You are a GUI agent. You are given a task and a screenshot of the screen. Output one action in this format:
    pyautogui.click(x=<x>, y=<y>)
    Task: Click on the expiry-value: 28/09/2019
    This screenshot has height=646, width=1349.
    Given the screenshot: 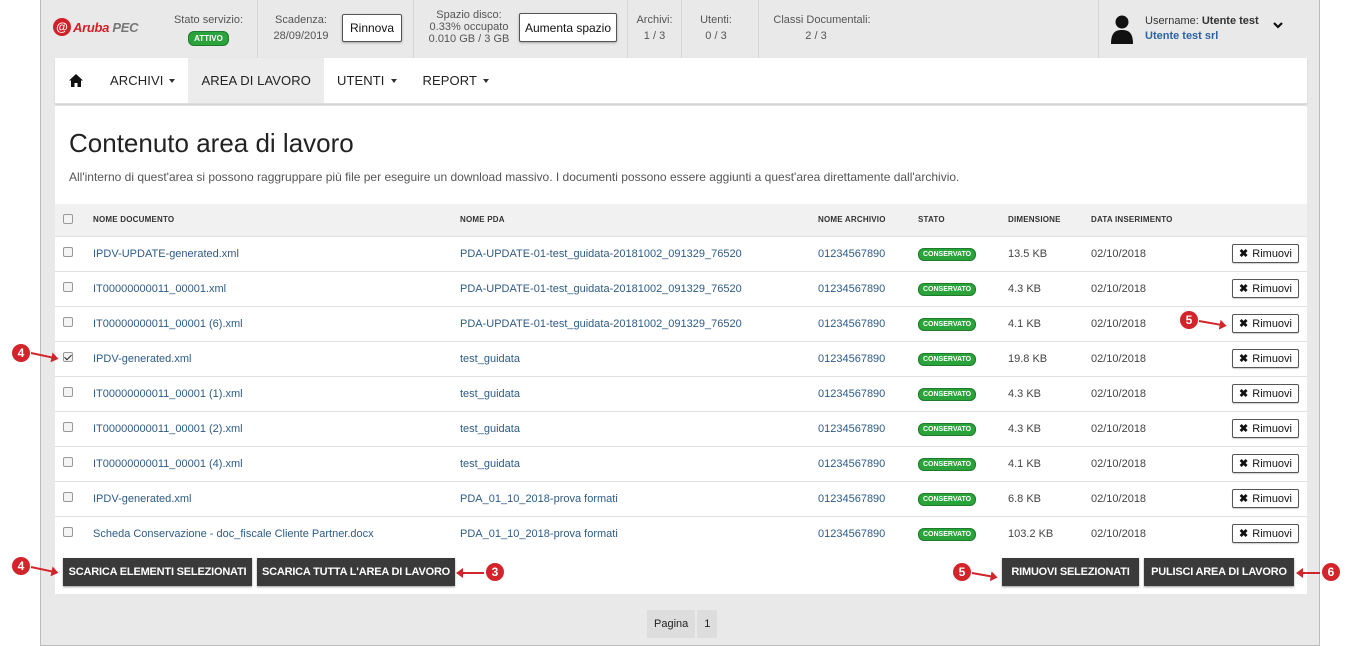 What is the action you would take?
    pyautogui.click(x=301, y=36)
    